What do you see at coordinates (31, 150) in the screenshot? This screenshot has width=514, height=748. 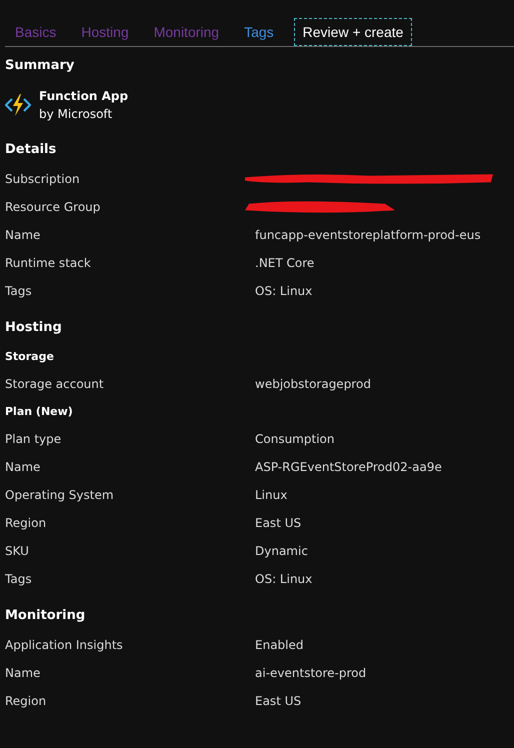 I see `section-heading: Details` at bounding box center [31, 150].